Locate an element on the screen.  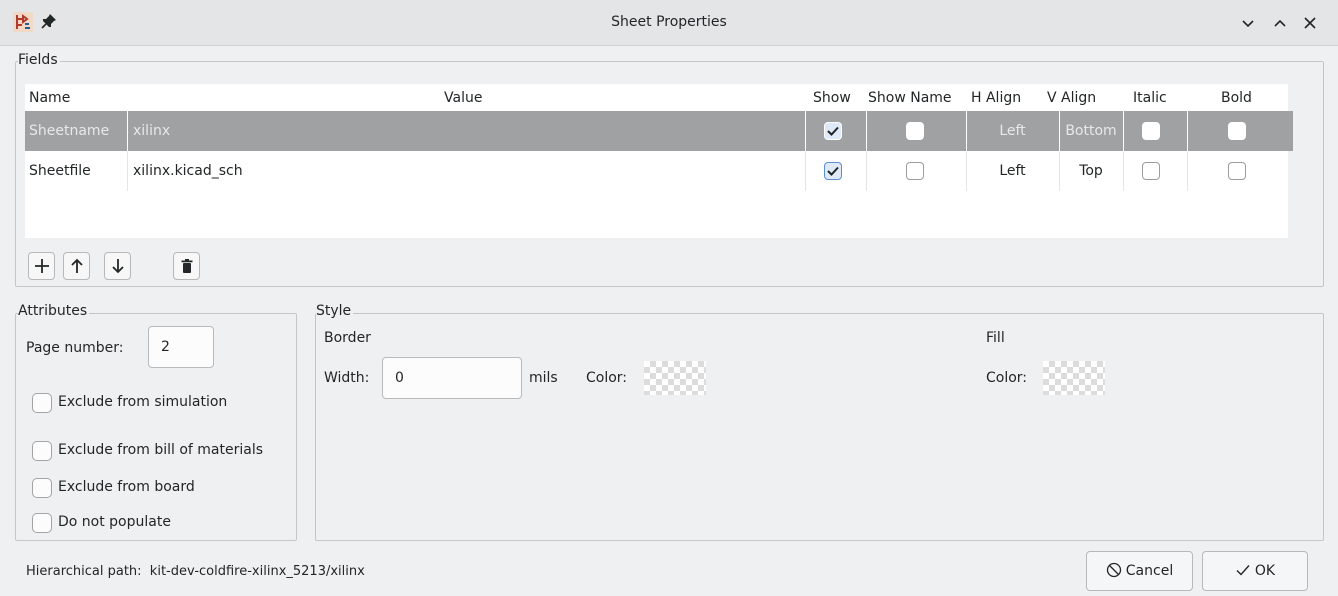
checkbox-label: Exclude from board is located at coordinates (126, 487).